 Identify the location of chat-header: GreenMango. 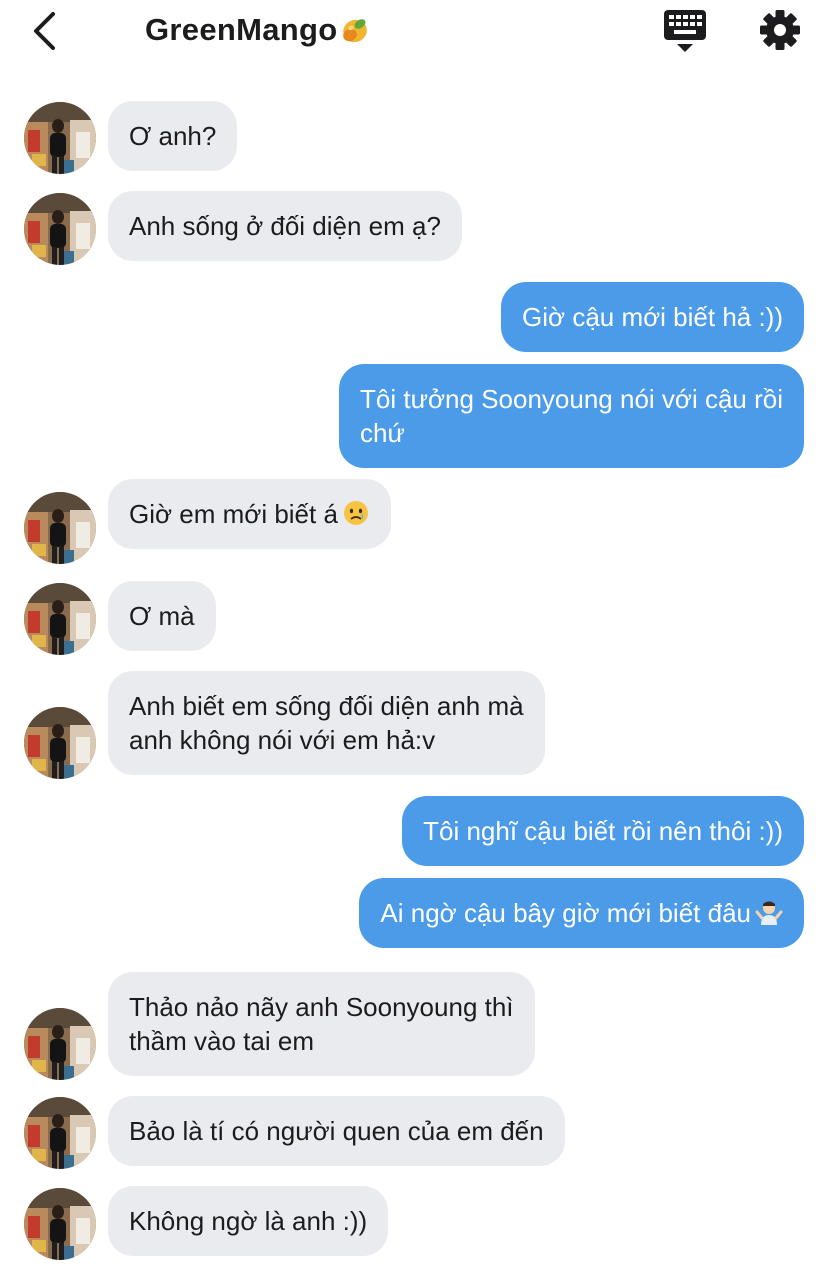
(414, 35).